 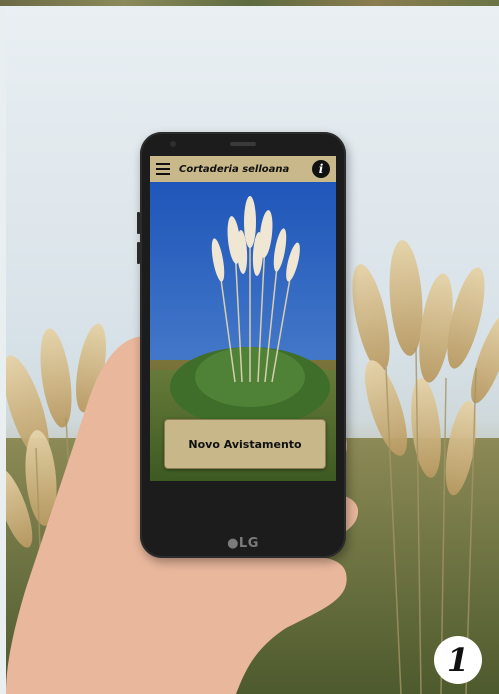 I want to click on earpiece-speaker, so click(x=243, y=144).